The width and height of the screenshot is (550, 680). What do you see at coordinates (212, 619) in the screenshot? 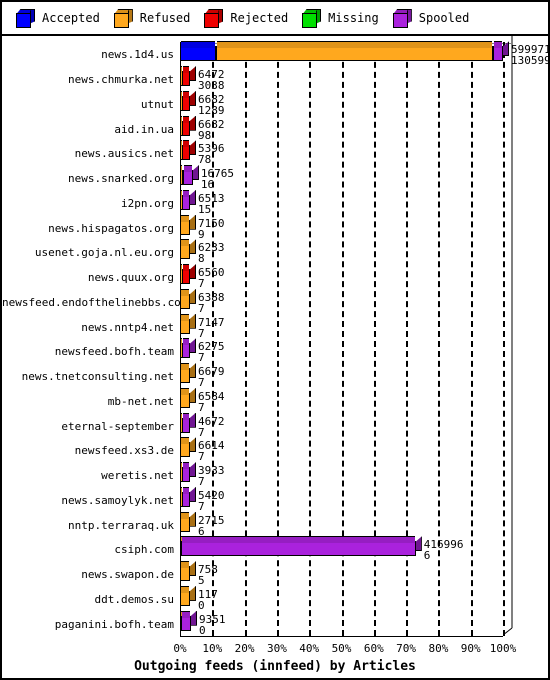
I see `bar-value-top: 9351` at bounding box center [212, 619].